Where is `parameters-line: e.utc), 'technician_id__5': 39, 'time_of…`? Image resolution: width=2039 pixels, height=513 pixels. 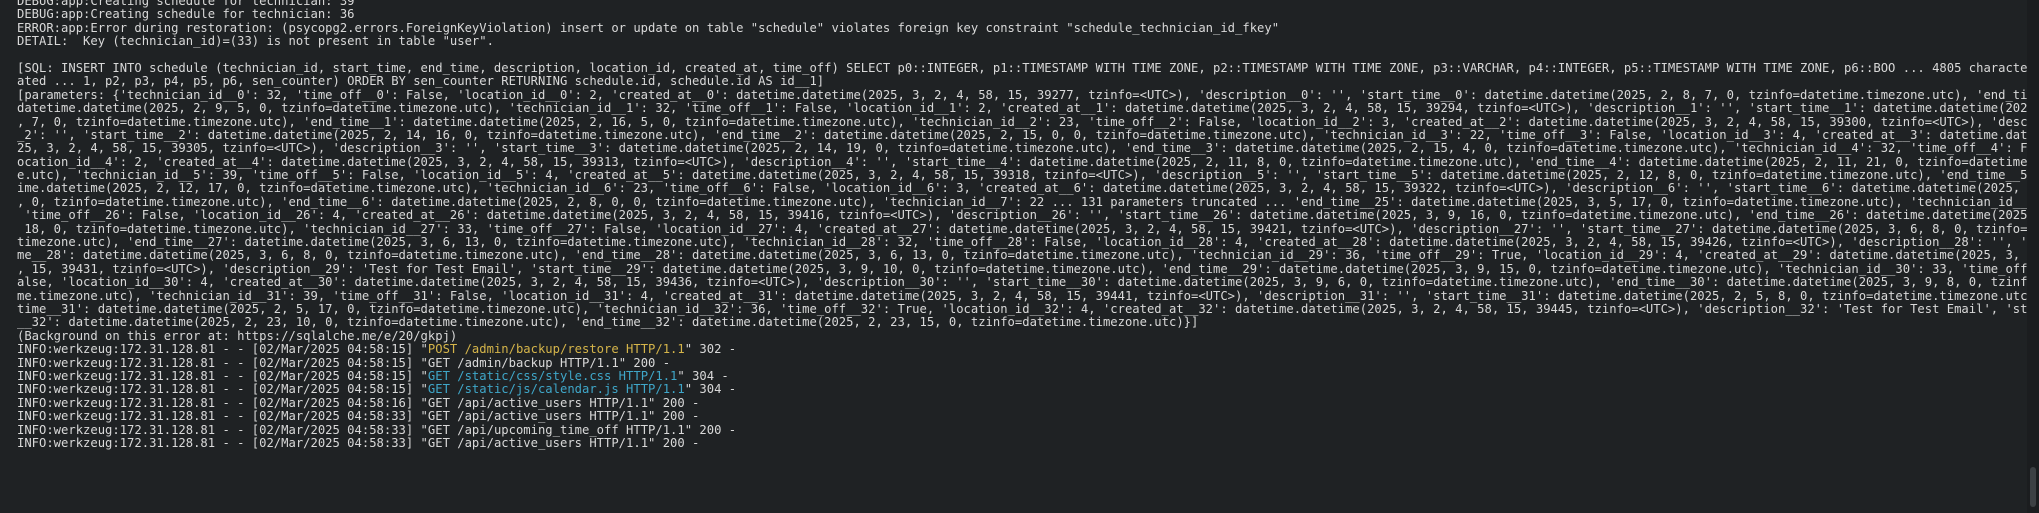 parameters-line: e.utc), 'technician_id__5': 39, 'time_of… is located at coordinates (1022, 176).